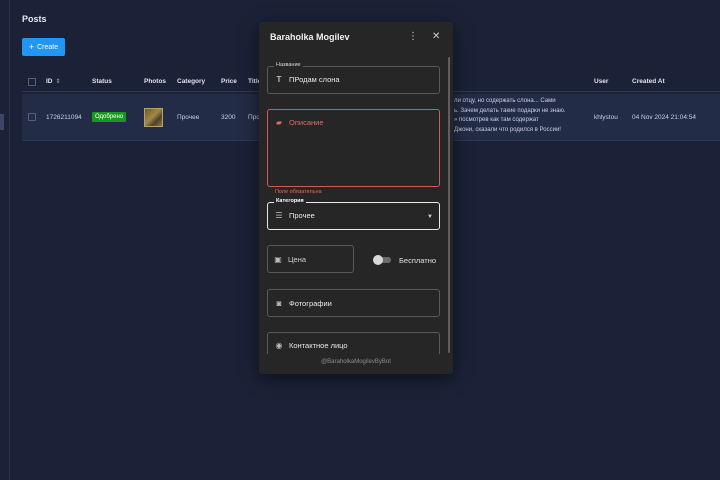  Describe the element at coordinates (353, 343) in the screenshot. I see `contact-field: ◉ Контактное лицо` at that location.